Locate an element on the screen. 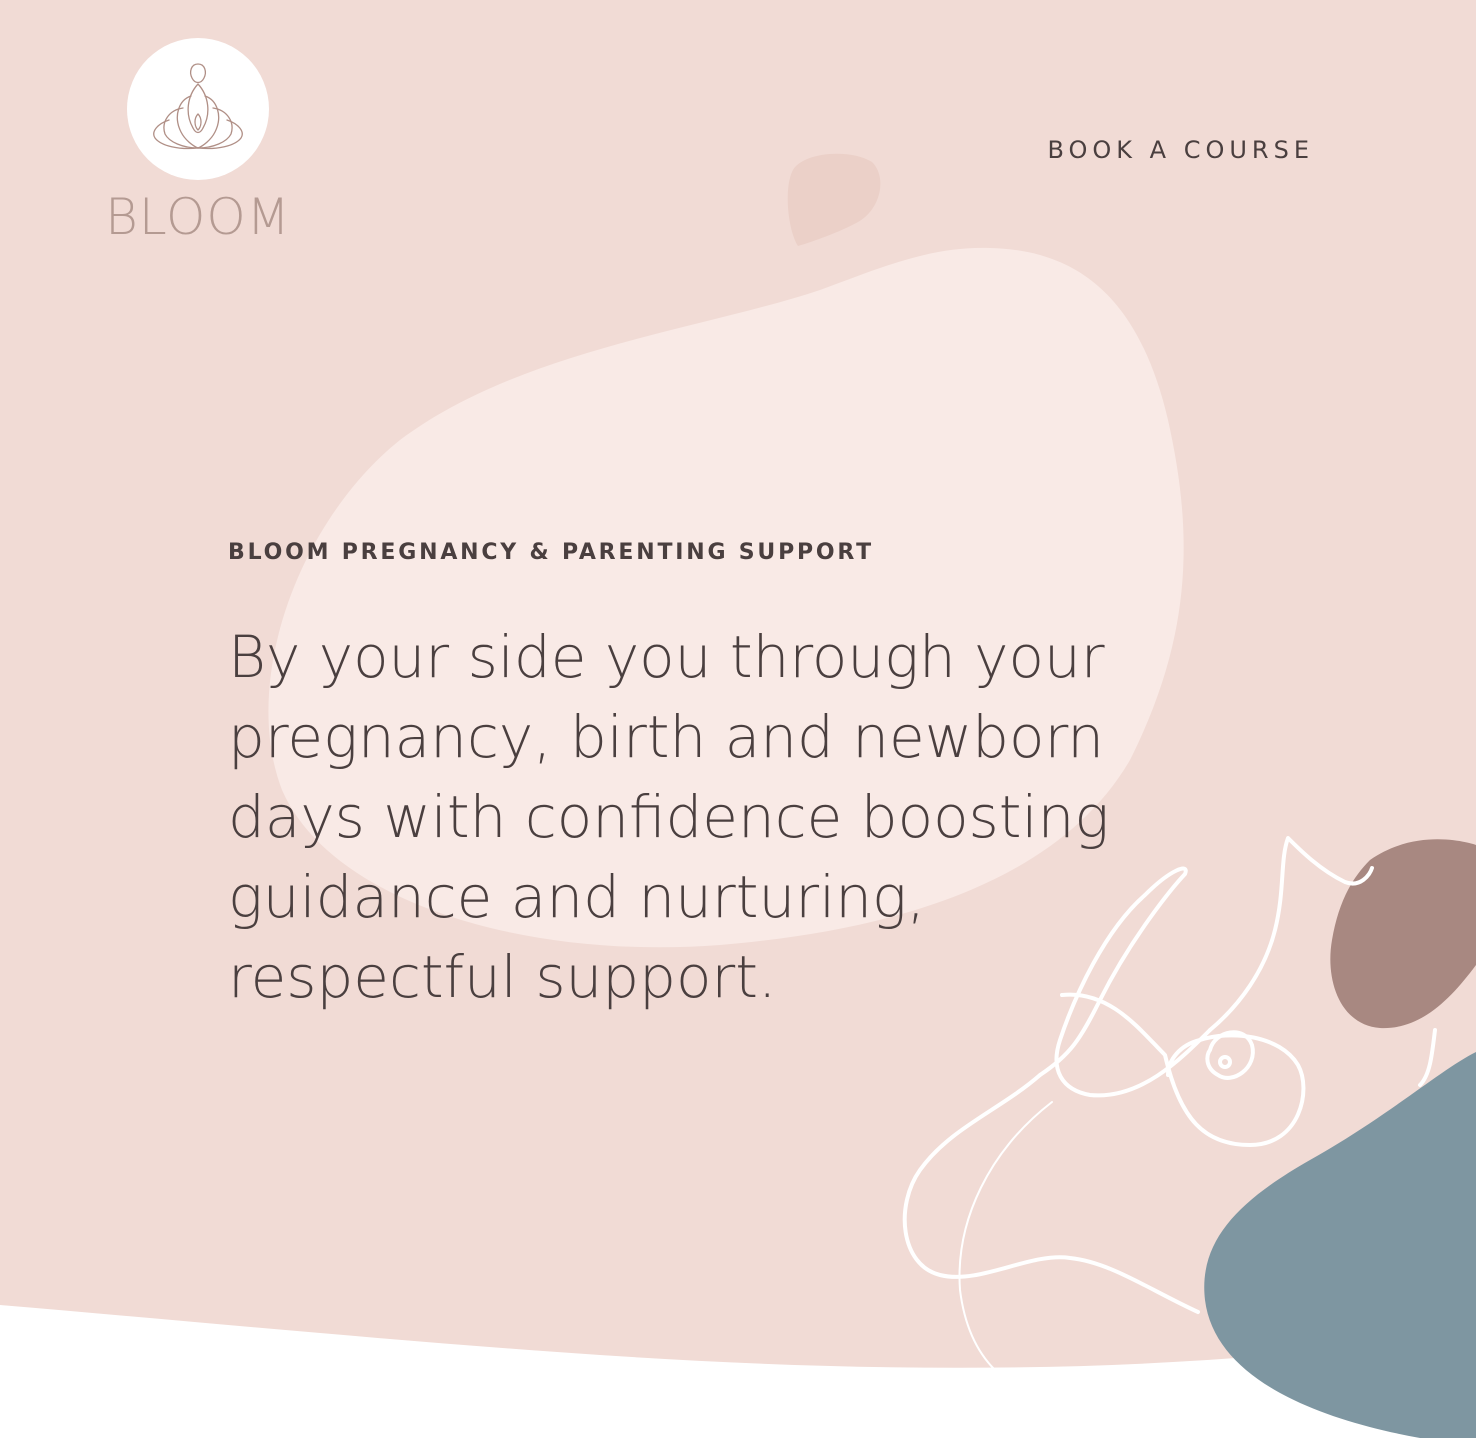 Image resolution: width=1476 pixels, height=1438 pixels. logo-badge is located at coordinates (198, 109).